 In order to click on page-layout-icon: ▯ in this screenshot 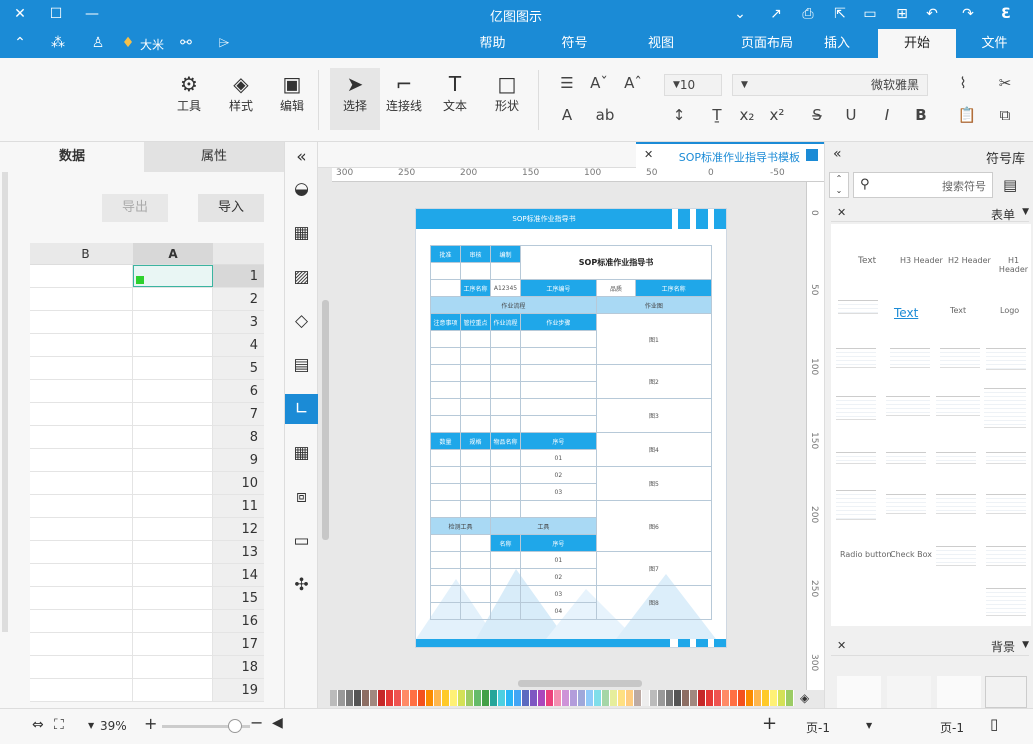, I will do `click(994, 724)`.